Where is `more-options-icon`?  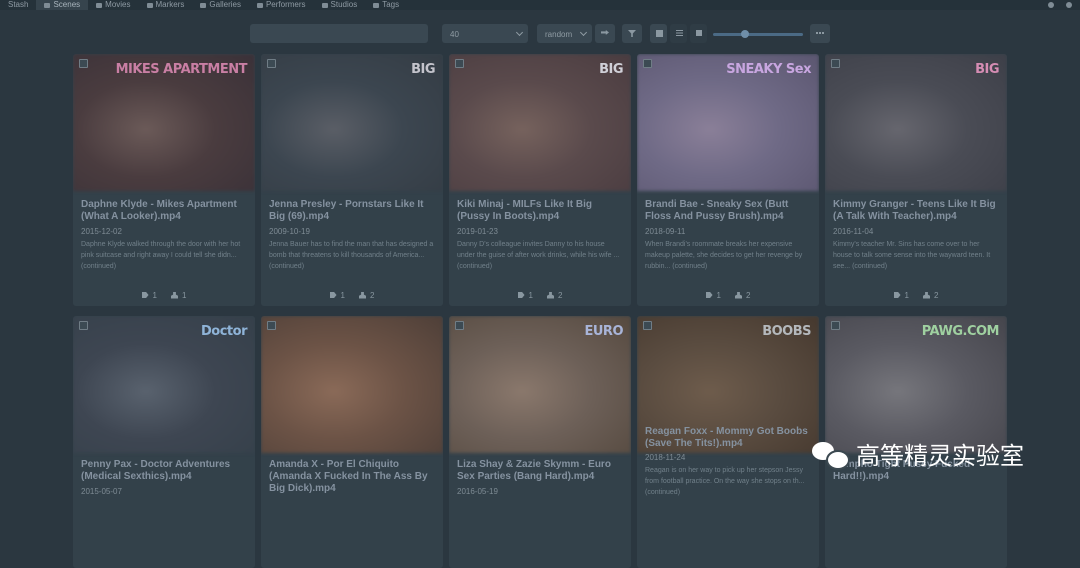
more-options-icon is located at coordinates (820, 33).